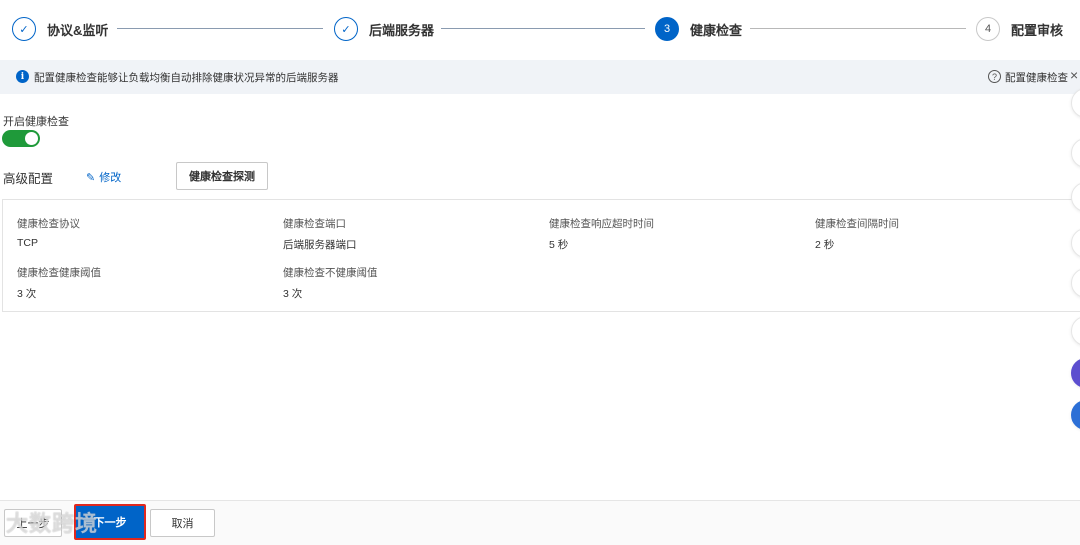 This screenshot has width=1080, height=545. Describe the element at coordinates (186, 78) in the screenshot. I see `banner-text: 配置健康检查能够让负载均衡自动排除健康状况异常的后端服务器` at that location.